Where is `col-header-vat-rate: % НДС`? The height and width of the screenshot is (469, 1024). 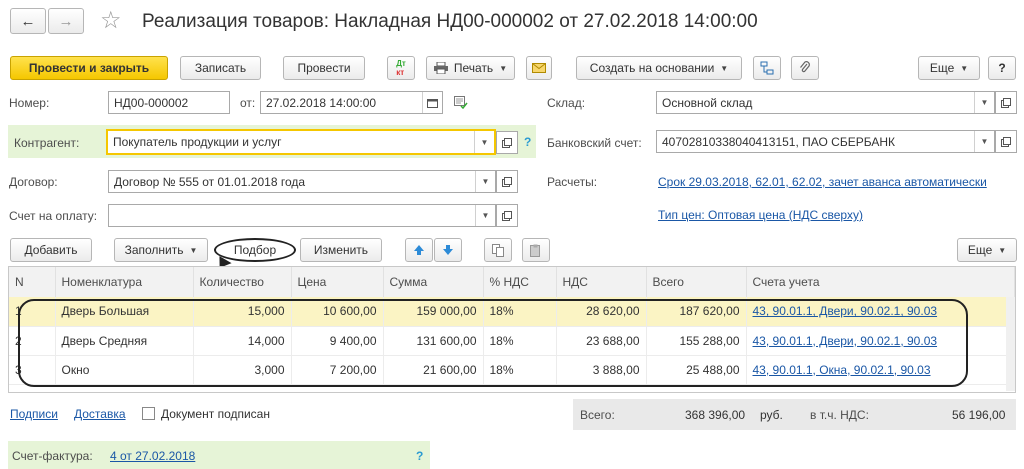
col-header-vat-rate: % НДС is located at coordinates (520, 282).